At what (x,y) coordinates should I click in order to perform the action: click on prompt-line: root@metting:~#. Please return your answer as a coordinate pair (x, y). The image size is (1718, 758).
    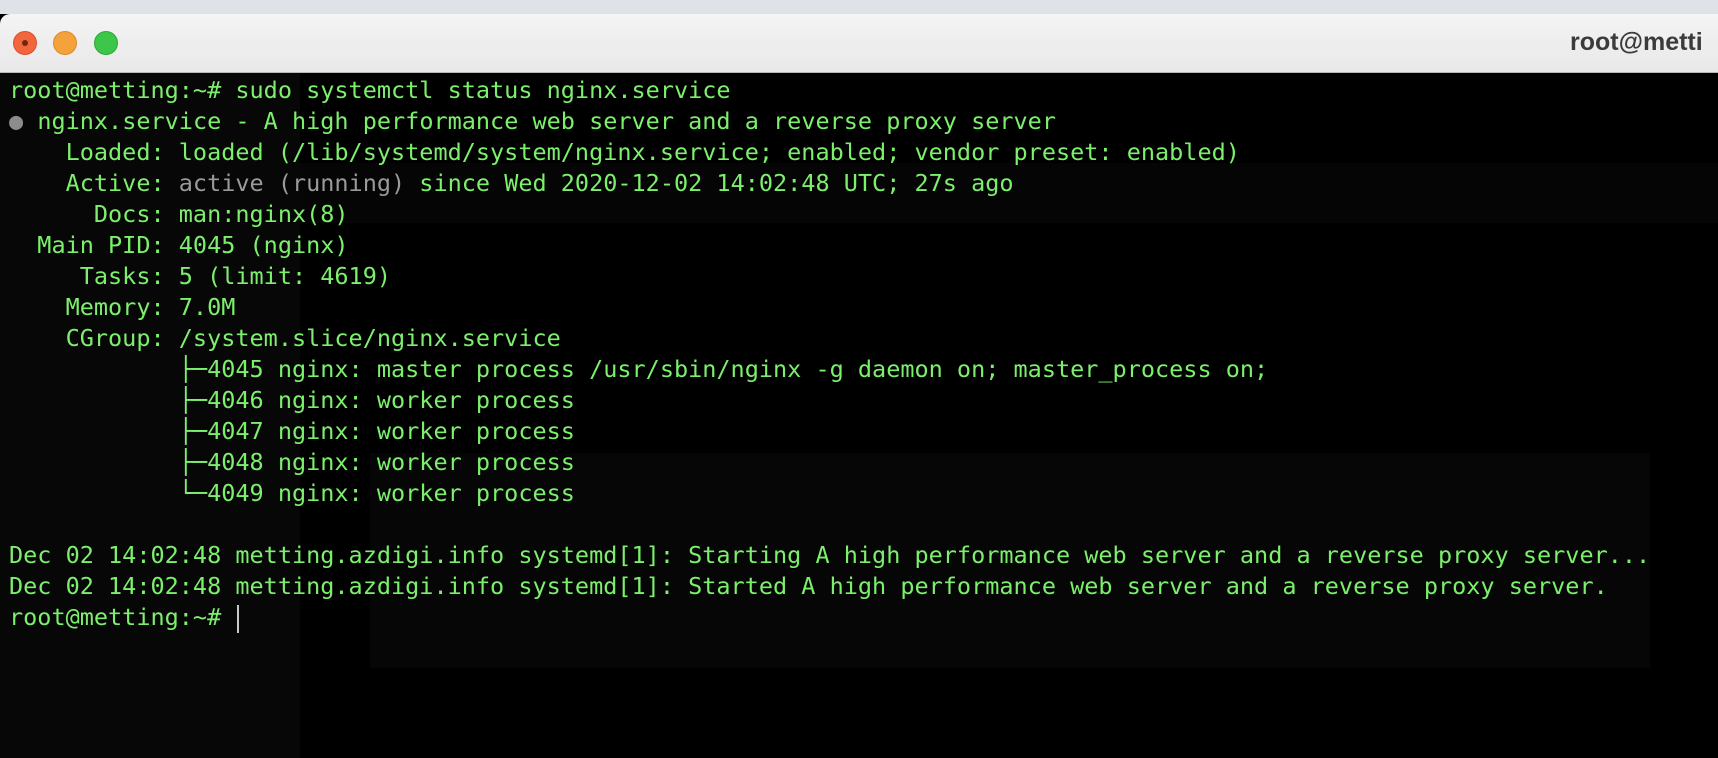
    Looking at the image, I should click on (124, 617).